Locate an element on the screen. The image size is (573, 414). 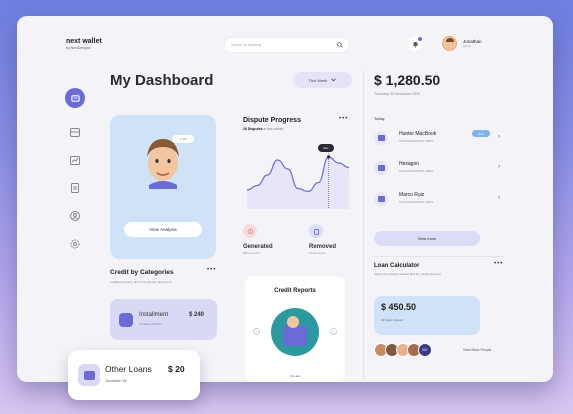
search-placeholder: Search for anything is located at coordinates (246, 45).